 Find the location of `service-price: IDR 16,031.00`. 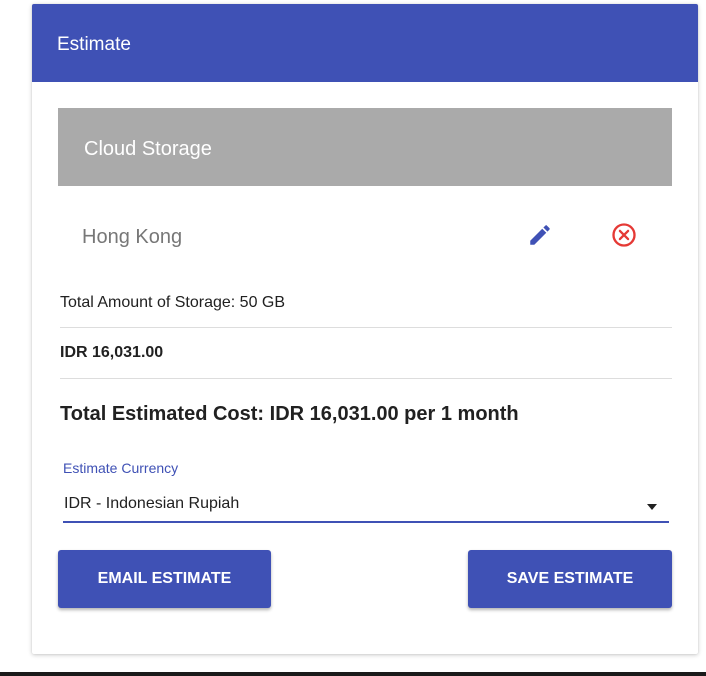

service-price: IDR 16,031.00 is located at coordinates (366, 353).